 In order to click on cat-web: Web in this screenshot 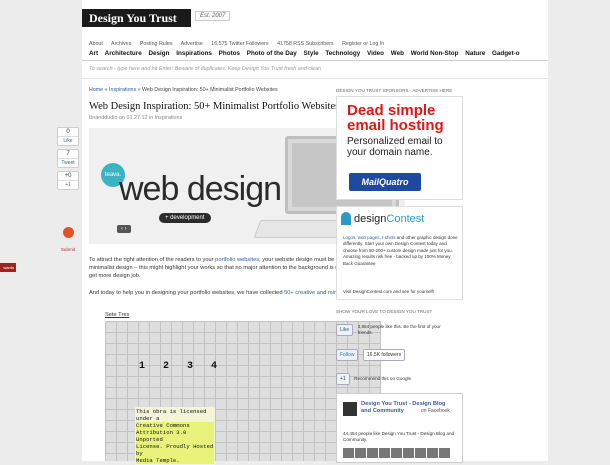, I will do `click(397, 53)`.